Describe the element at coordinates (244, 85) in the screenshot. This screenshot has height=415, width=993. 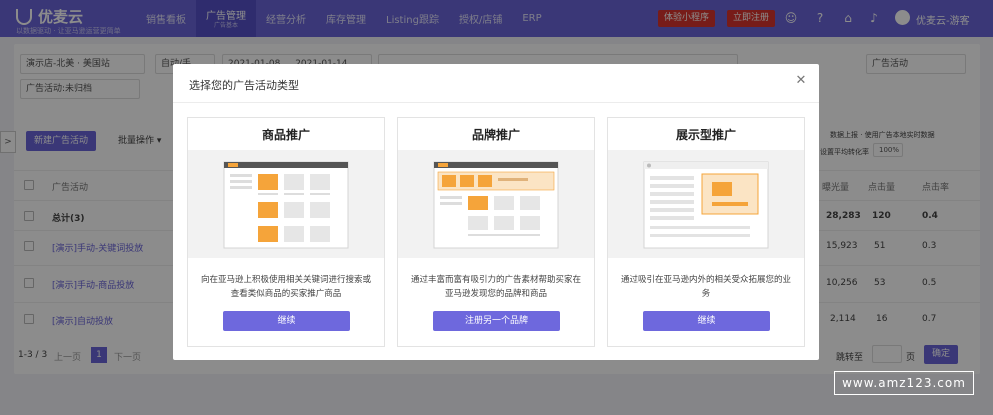
I see `dialog-title: 选择您的广告活动类型` at that location.